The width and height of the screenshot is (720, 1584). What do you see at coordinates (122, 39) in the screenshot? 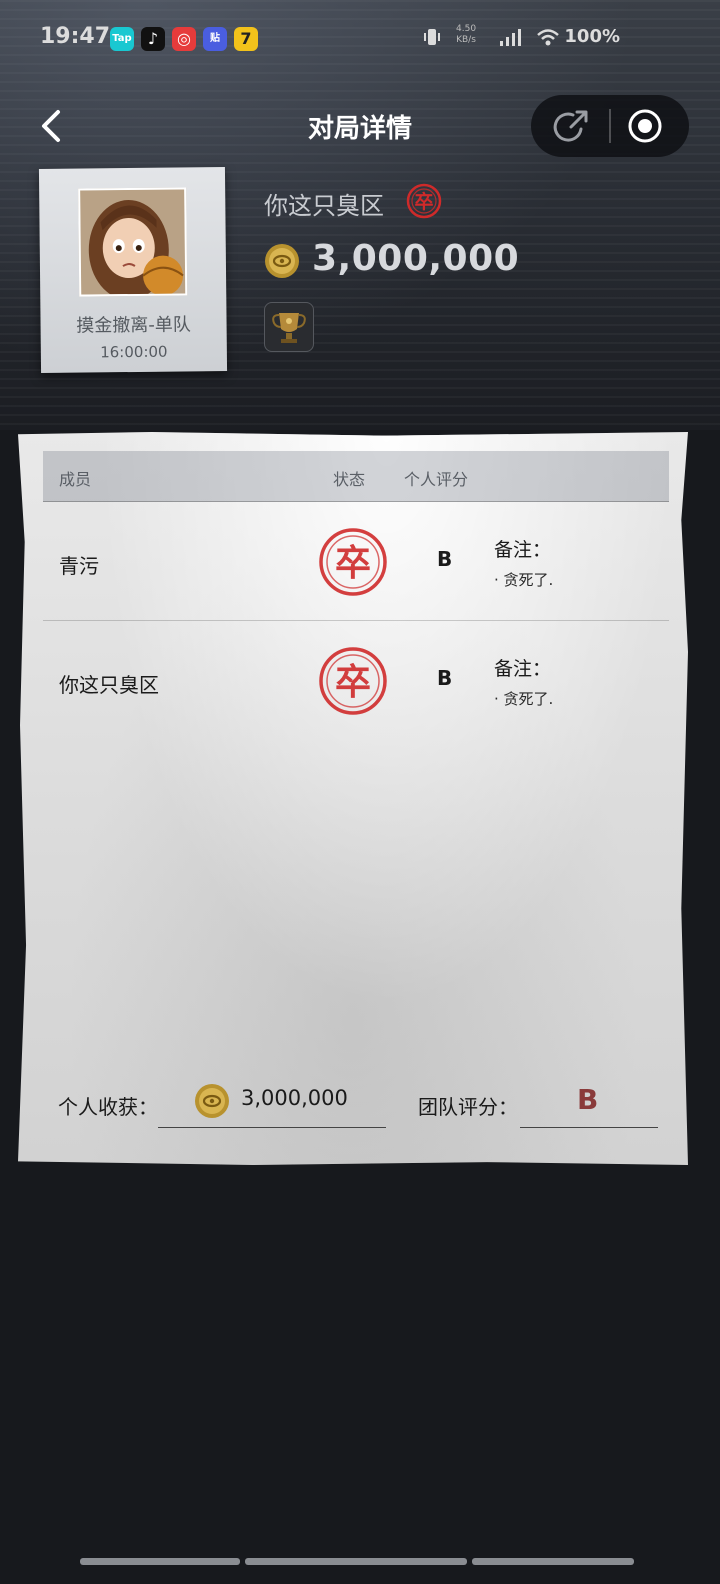
I see `taptap-icon: Tap` at bounding box center [122, 39].